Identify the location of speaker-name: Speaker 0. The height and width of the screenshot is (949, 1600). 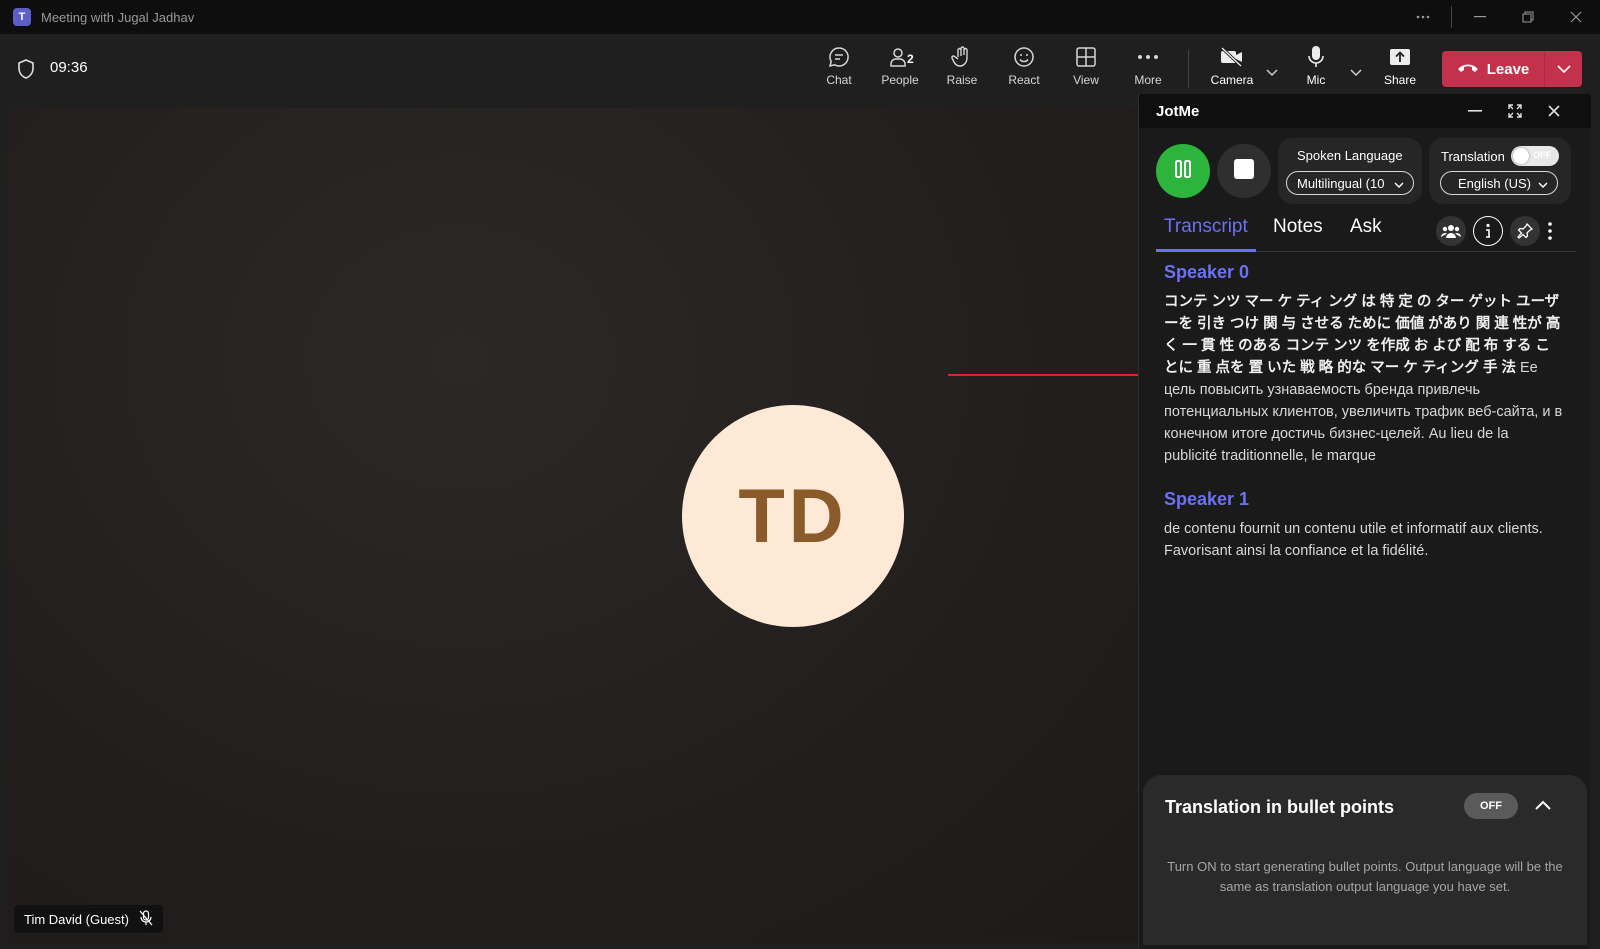
(1207, 272).